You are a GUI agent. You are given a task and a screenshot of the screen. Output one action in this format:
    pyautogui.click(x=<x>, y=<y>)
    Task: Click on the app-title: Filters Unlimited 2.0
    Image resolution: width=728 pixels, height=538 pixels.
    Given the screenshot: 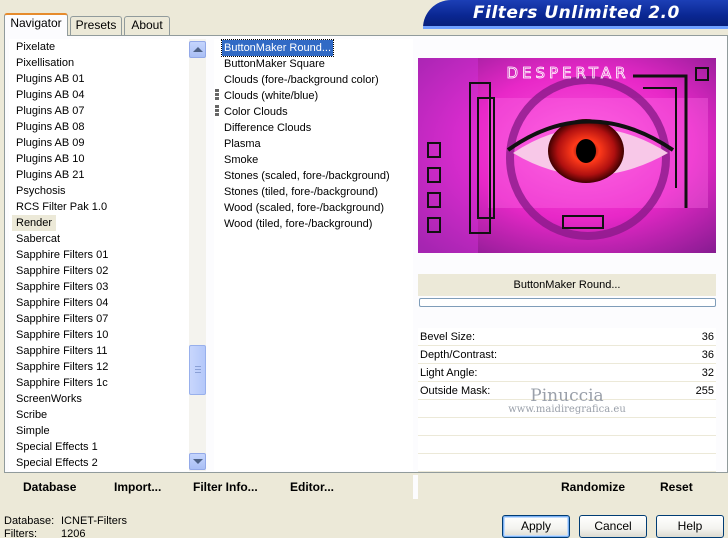 What is the action you would take?
    pyautogui.click(x=576, y=13)
    